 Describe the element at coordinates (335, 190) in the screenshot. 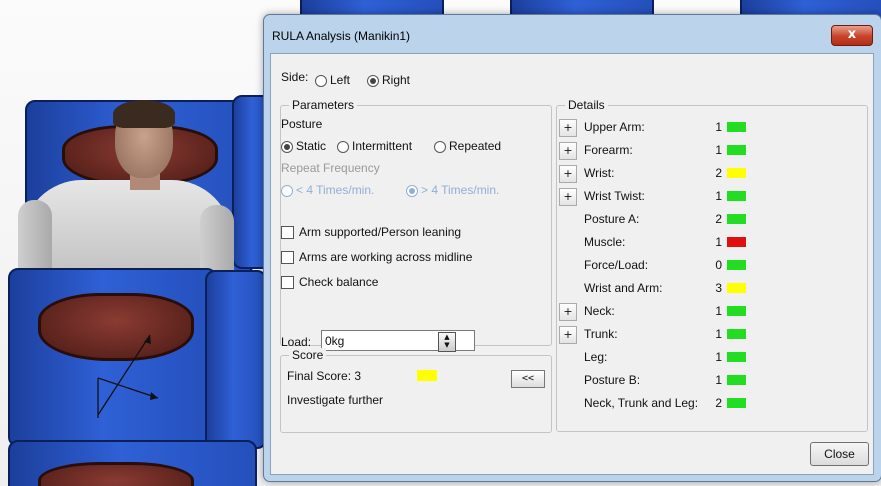

I see `repeat-less-4-label: < 4 Times/min.` at that location.